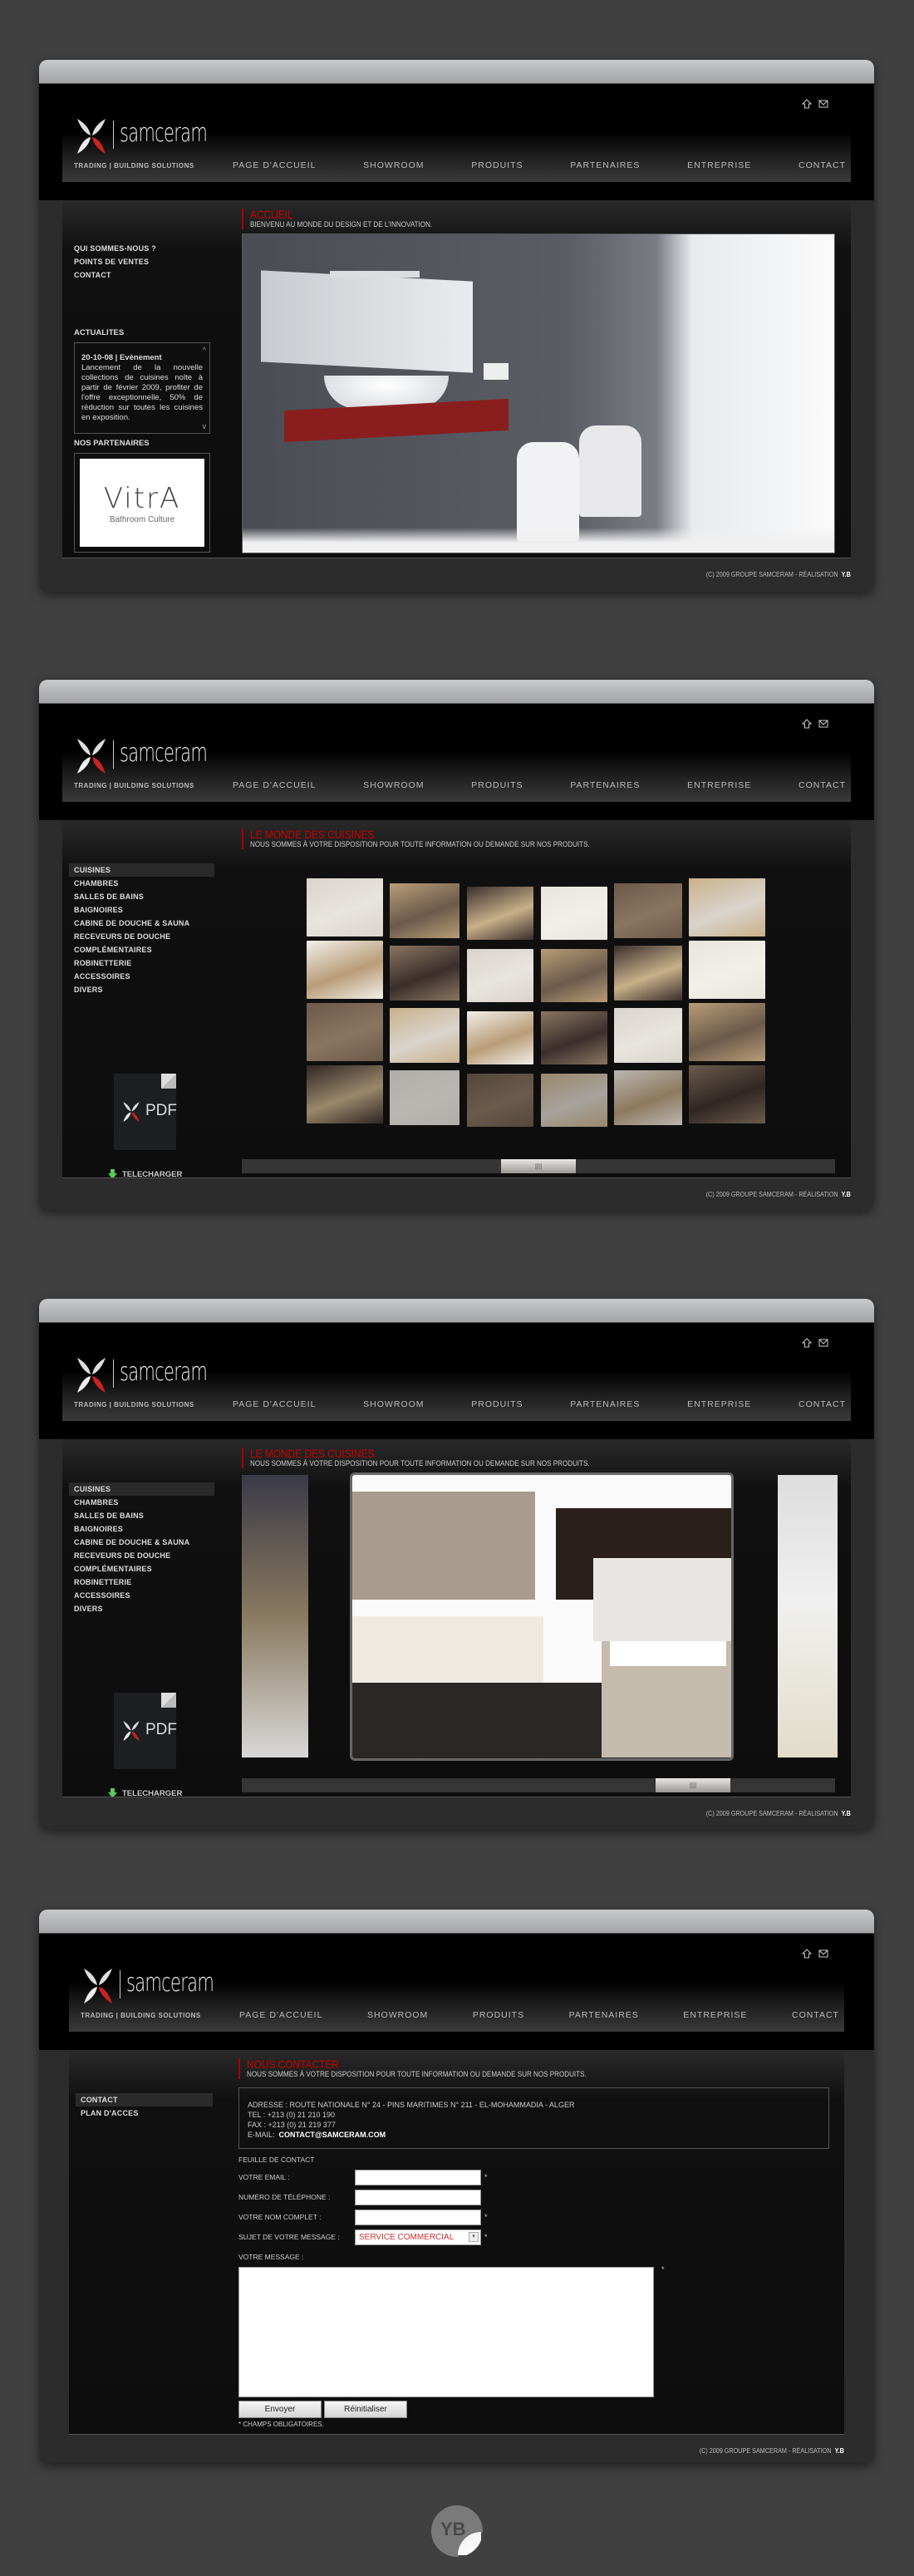  Describe the element at coordinates (418, 2217) in the screenshot. I see `name-field` at that location.